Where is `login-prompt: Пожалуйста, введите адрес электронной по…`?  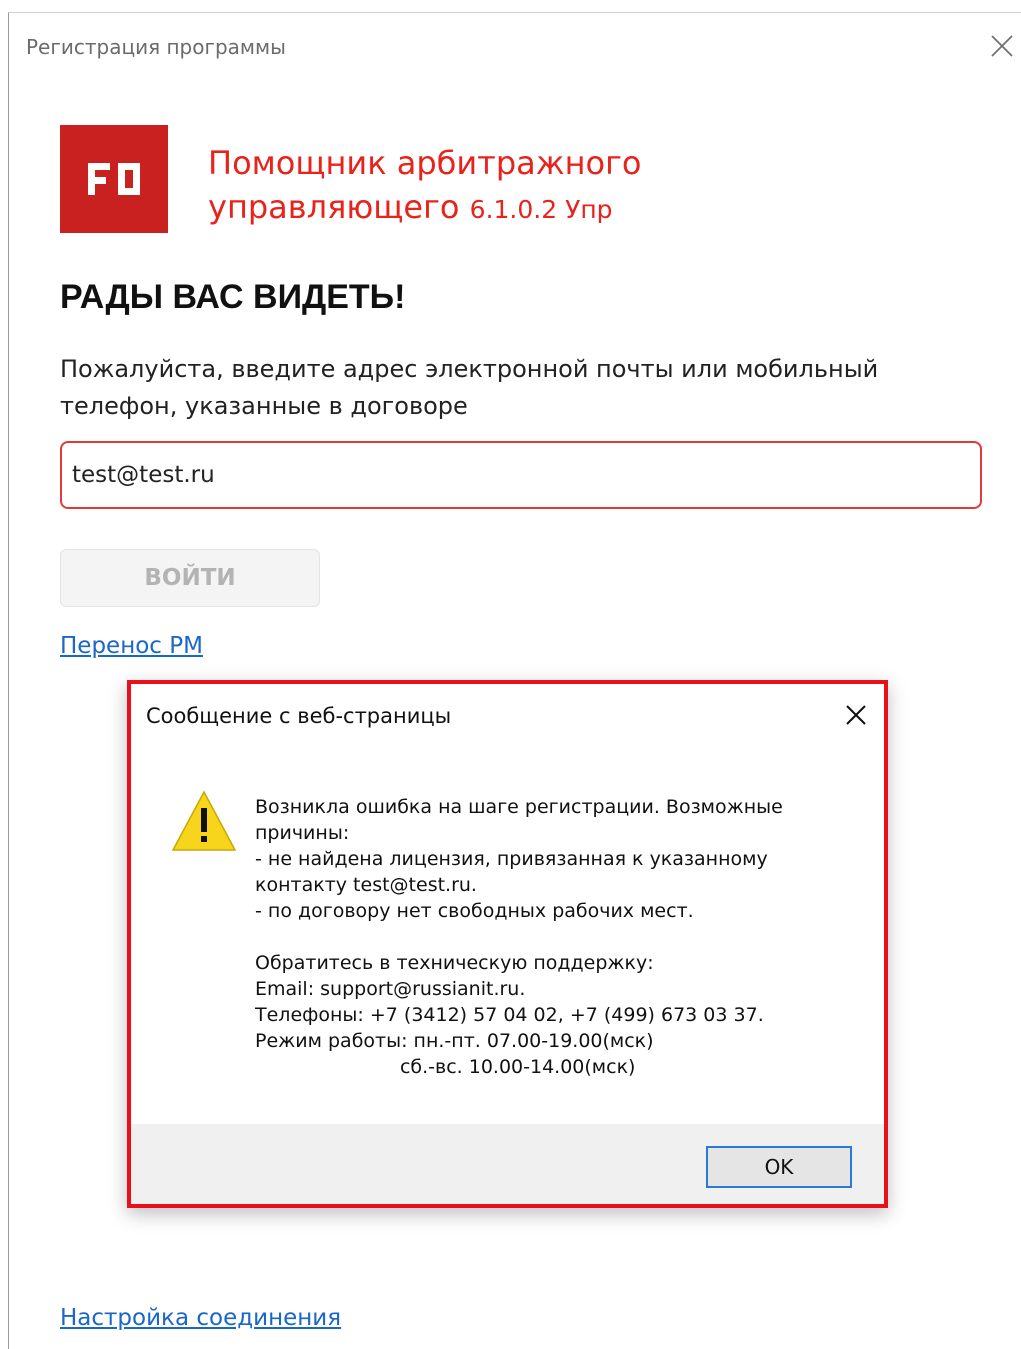 login-prompt: Пожалуйста, введите адрес электронной по… is located at coordinates (469, 387).